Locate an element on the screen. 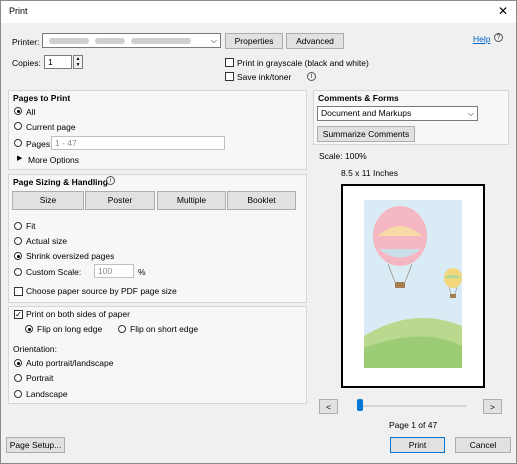 Image resolution: width=517 pixels, height=464 pixels. flip-long-label: Flip on long edge is located at coordinates (70, 329).